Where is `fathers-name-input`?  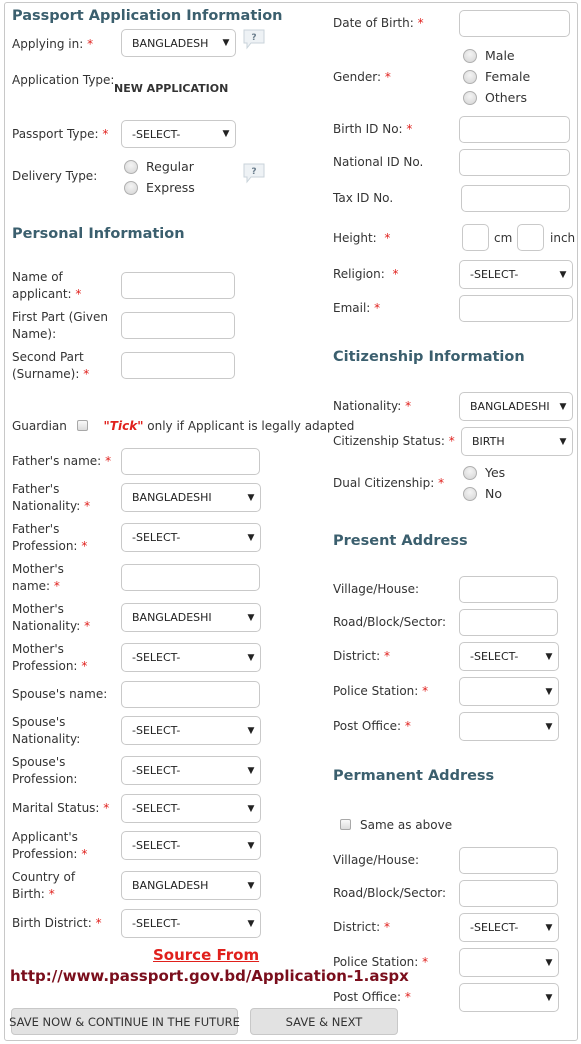 fathers-name-input is located at coordinates (190, 461).